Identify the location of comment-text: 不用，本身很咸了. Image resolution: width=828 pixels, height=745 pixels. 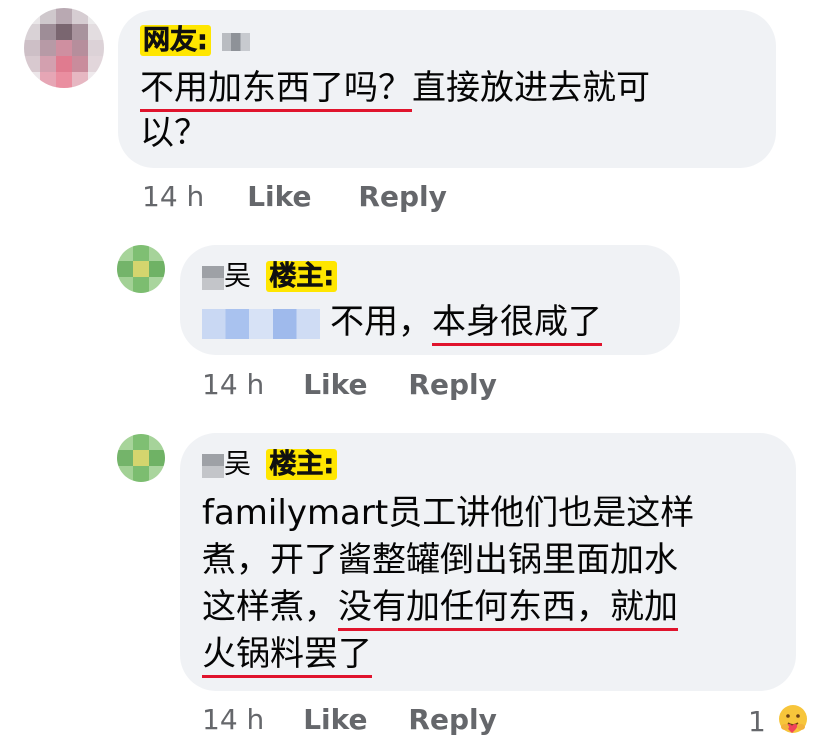
(437, 323).